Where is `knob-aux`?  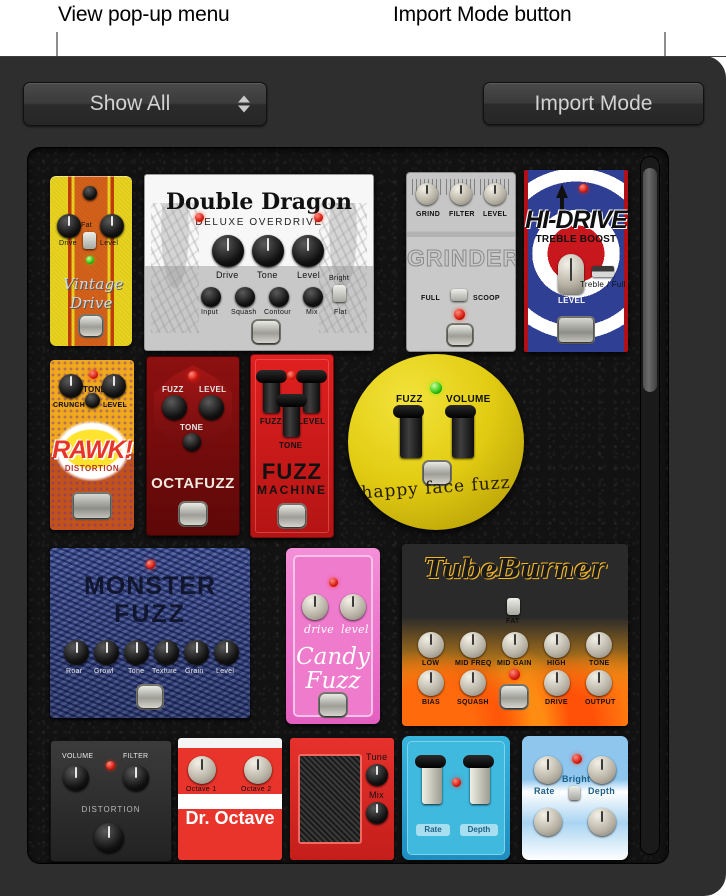 knob-aux is located at coordinates (90, 193).